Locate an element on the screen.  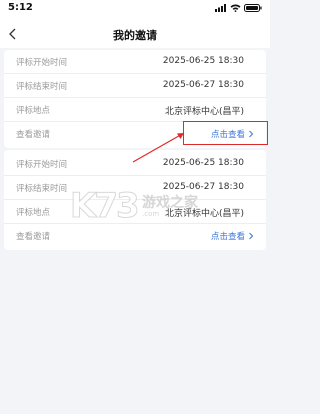
page-title: 我的邀请 is located at coordinates (135, 35).